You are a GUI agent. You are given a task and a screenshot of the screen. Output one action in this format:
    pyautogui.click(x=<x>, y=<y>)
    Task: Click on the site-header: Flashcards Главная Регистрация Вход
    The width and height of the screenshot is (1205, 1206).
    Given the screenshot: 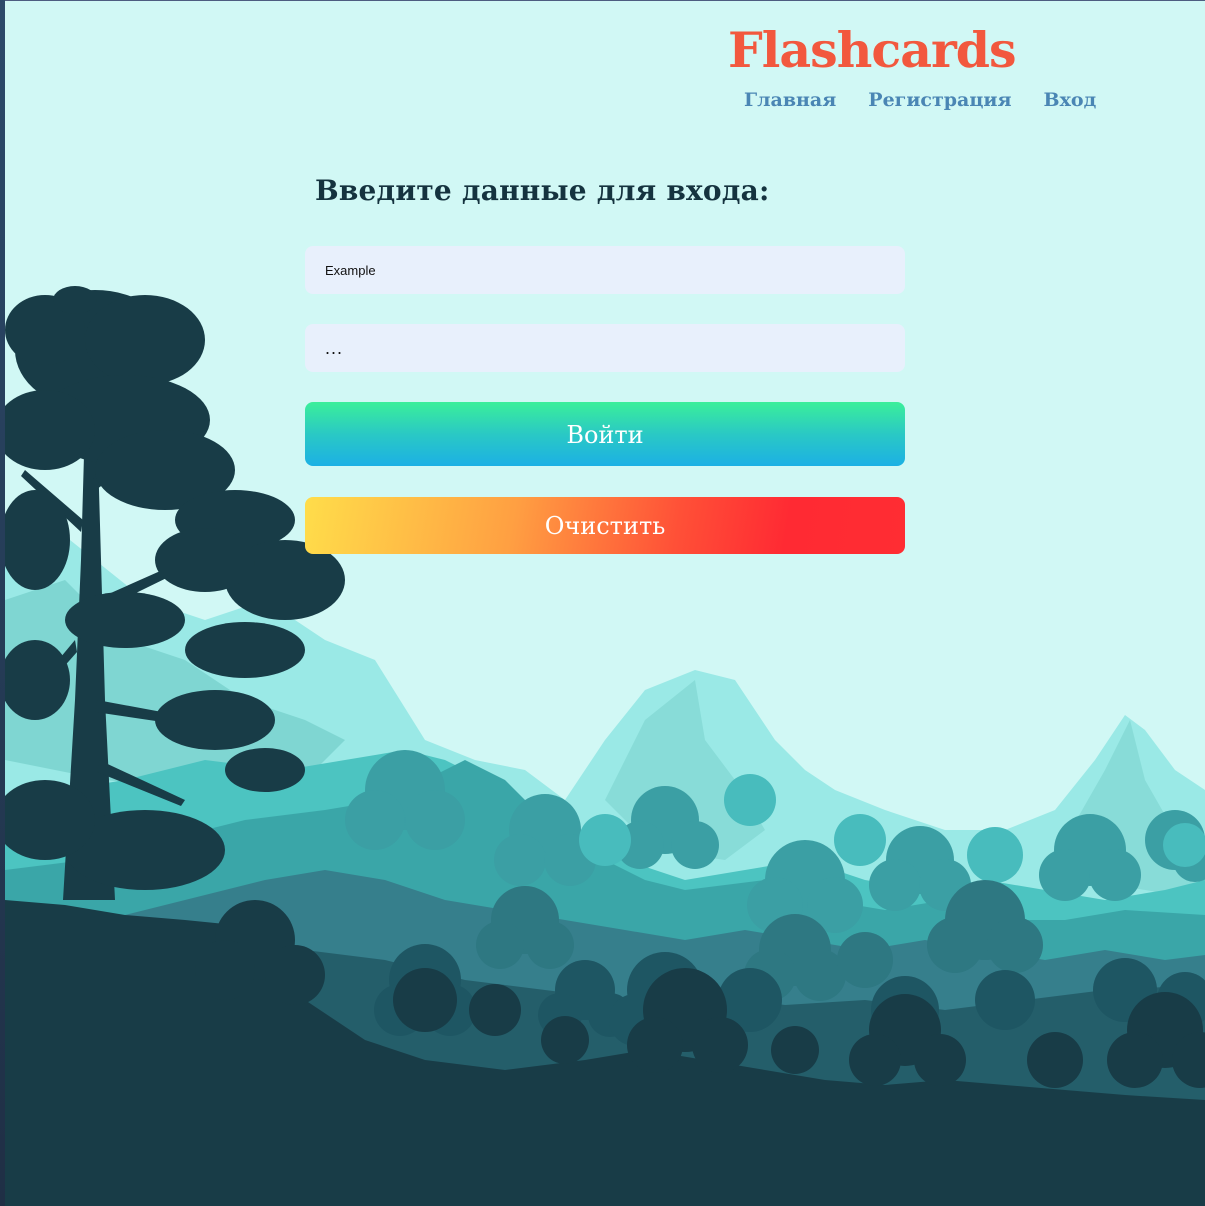 What is the action you would take?
    pyautogui.click(x=918, y=66)
    